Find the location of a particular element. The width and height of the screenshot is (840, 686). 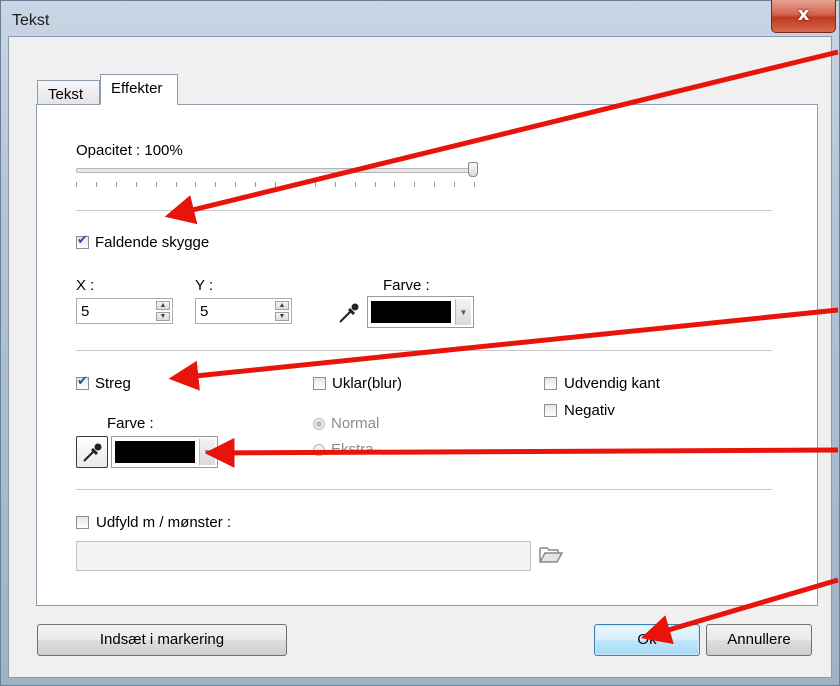

shadow-color-picker: ▼ is located at coordinates (420, 312).